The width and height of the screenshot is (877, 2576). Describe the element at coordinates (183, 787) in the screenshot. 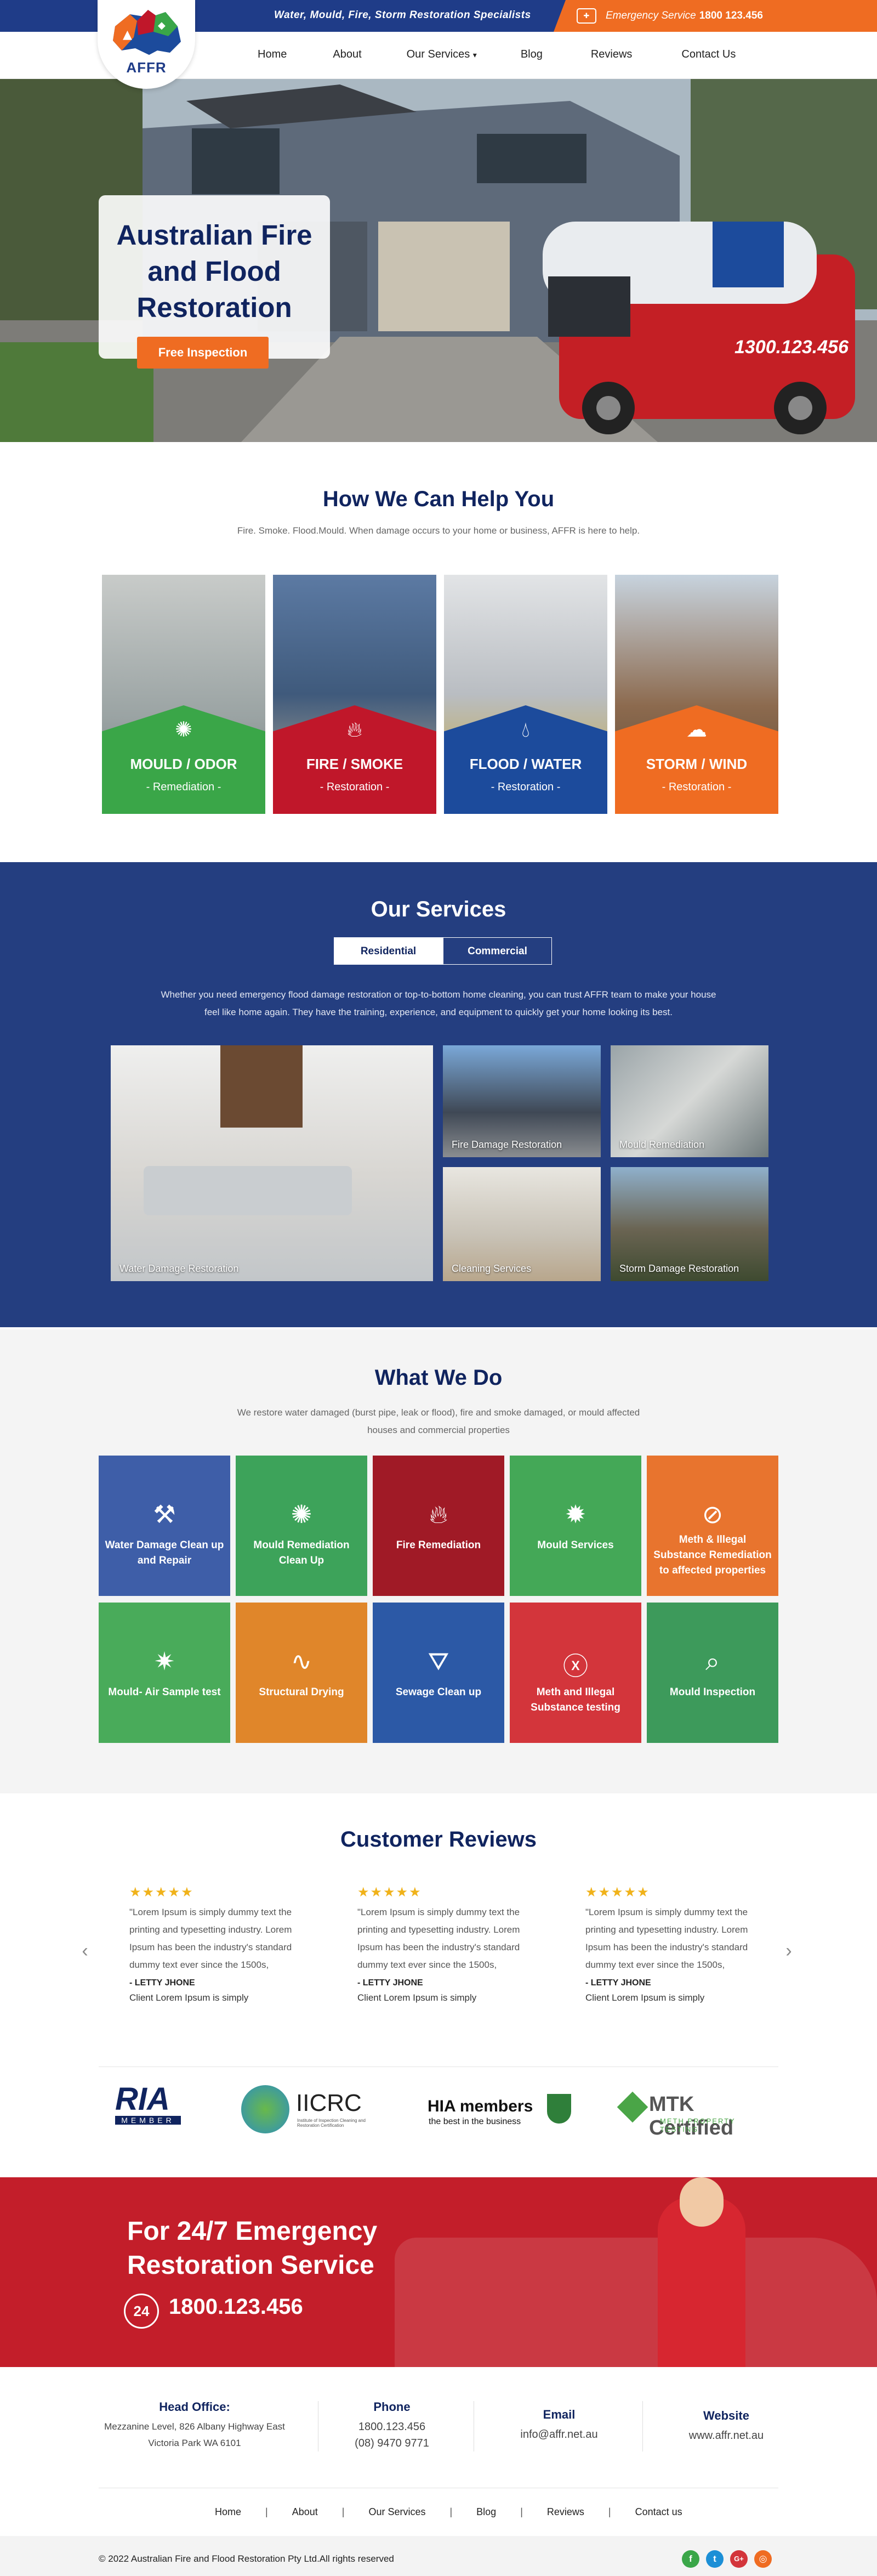

I see `help-card-sub: - Remediation -` at that location.